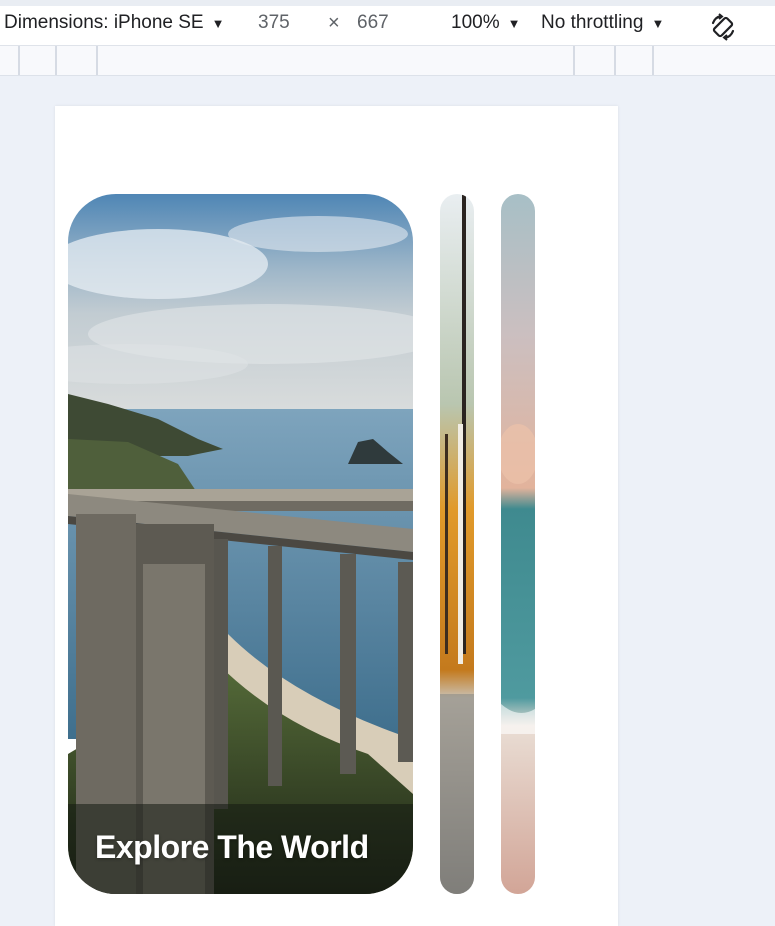  I want to click on beach-sunset-image, so click(518, 544).